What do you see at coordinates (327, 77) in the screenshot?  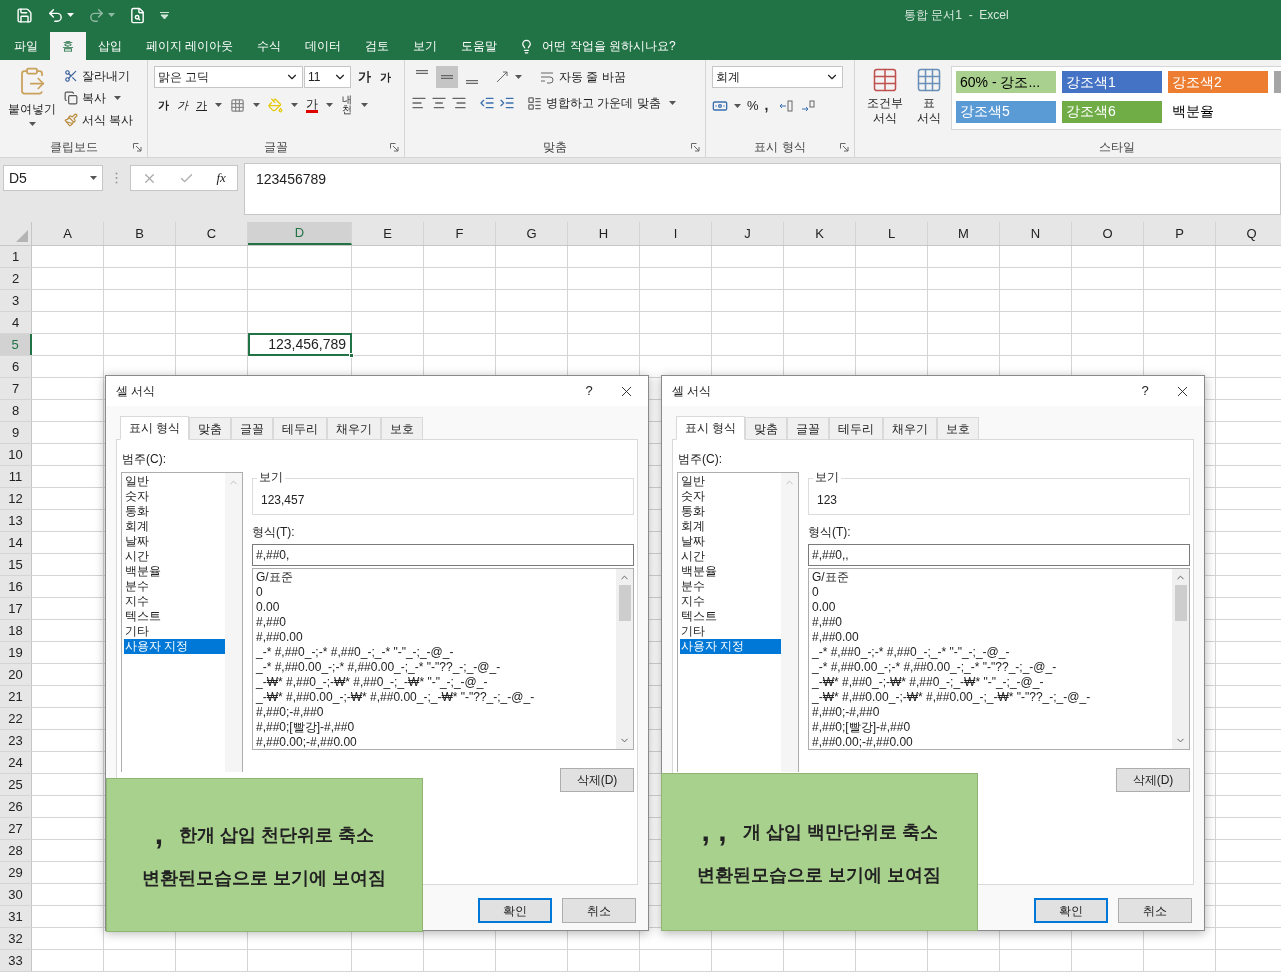 I see `font-size-select: 11` at bounding box center [327, 77].